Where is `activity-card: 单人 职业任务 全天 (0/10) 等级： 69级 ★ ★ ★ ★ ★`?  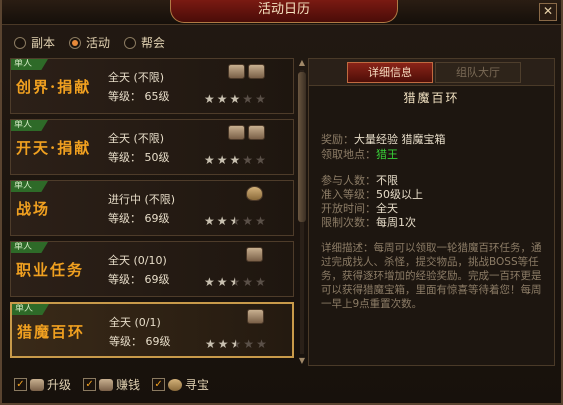
activity-card: 单人 职业任务 全天 (0/10) 等级： 69级 ★ ★ ★ ★ ★ is located at coordinates (152, 269).